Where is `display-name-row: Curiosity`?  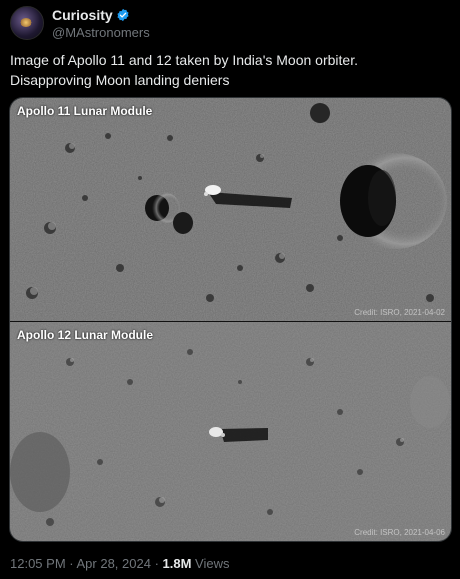
display-name-row: Curiosity is located at coordinates (101, 15).